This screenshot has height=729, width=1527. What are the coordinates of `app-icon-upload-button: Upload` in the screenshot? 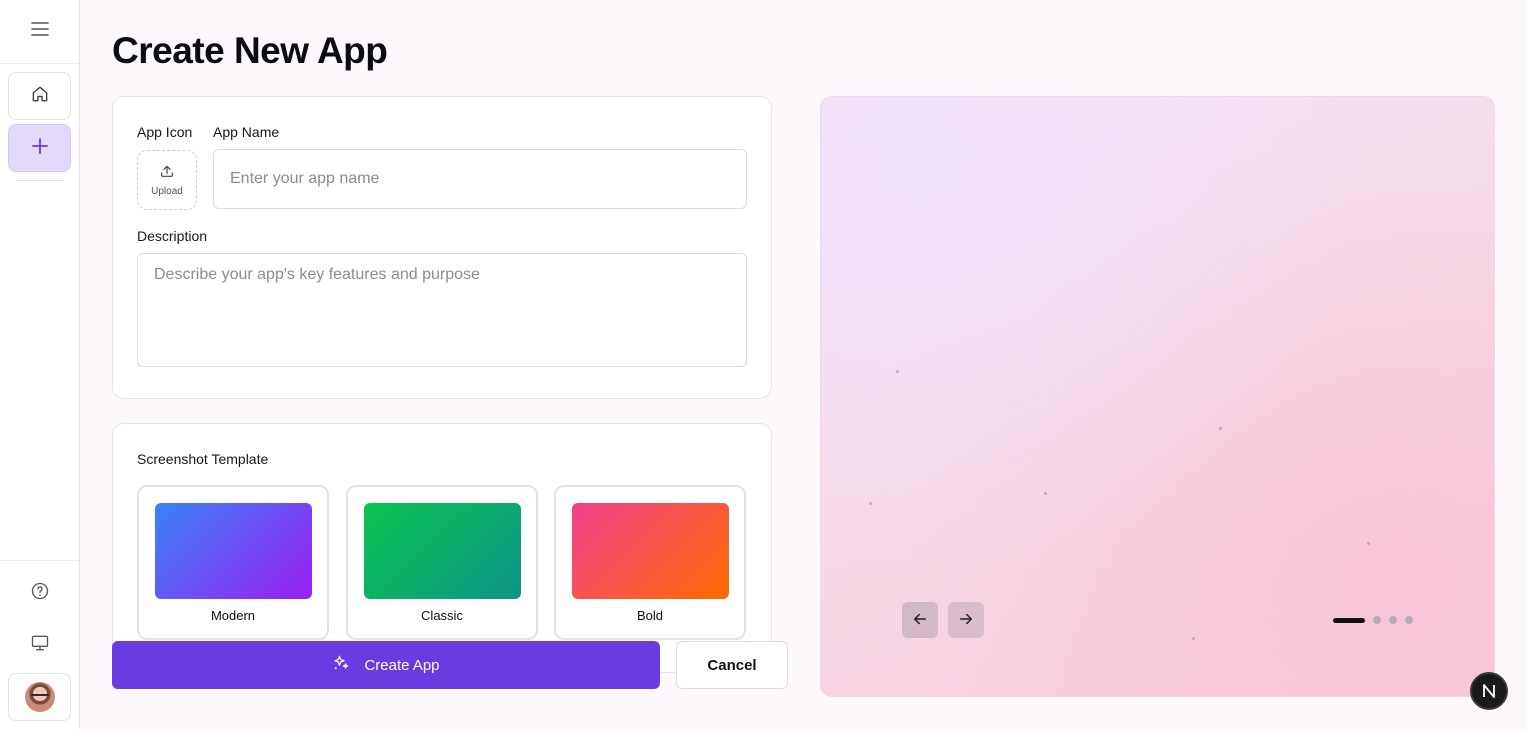 It's located at (167, 180).